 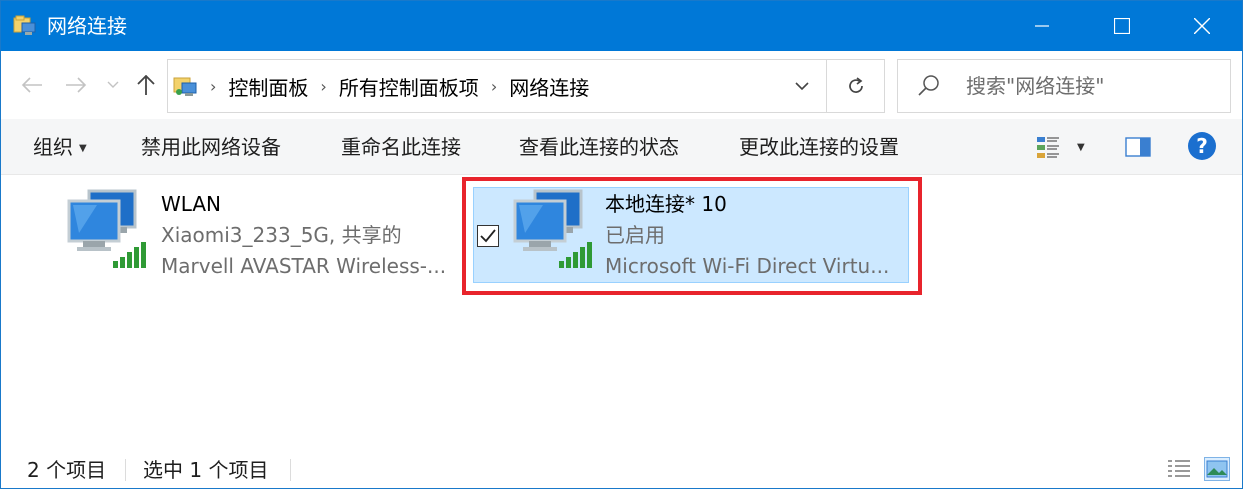 I want to click on minimize-button, so click(x=1042, y=26).